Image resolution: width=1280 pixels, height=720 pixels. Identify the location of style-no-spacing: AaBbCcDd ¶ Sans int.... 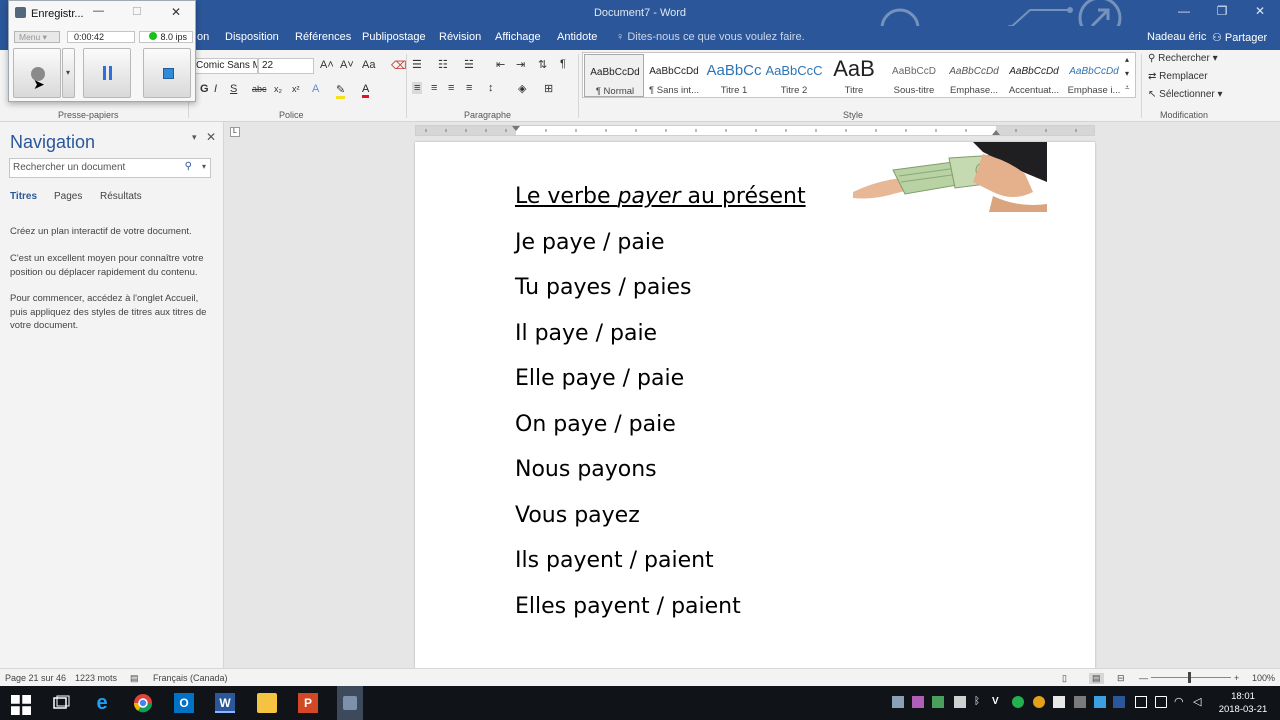
(674, 75).